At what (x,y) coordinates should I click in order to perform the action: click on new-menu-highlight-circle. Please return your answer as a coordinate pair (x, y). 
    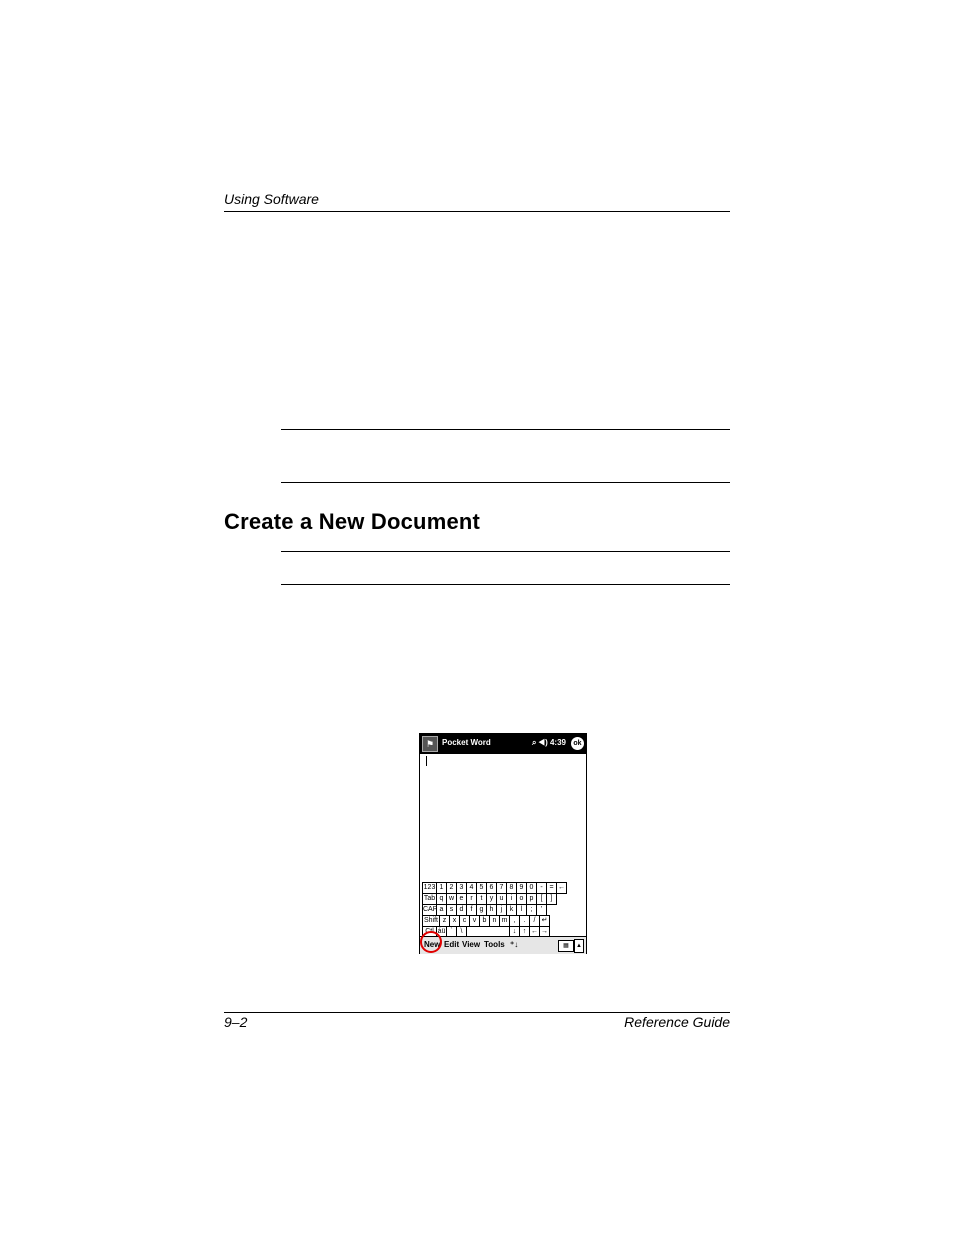
    Looking at the image, I should click on (431, 942).